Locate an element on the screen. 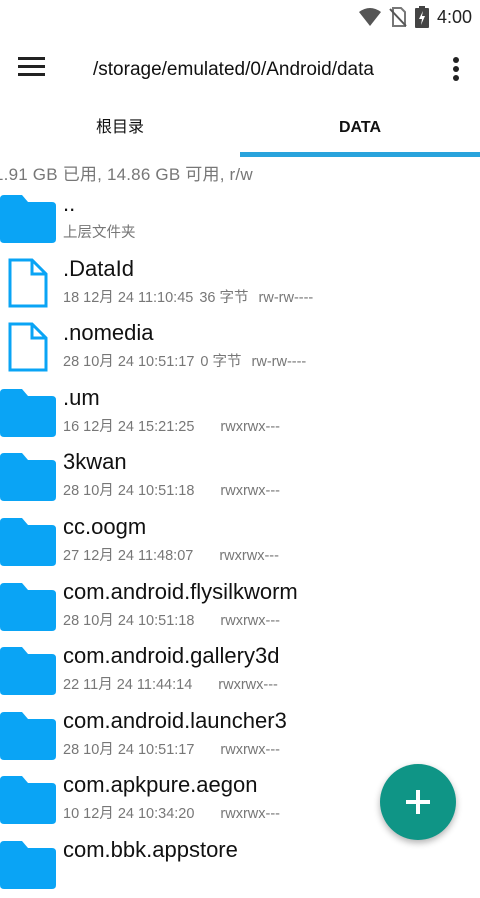 The image size is (480, 898). menu-button is located at coordinates (33, 70).